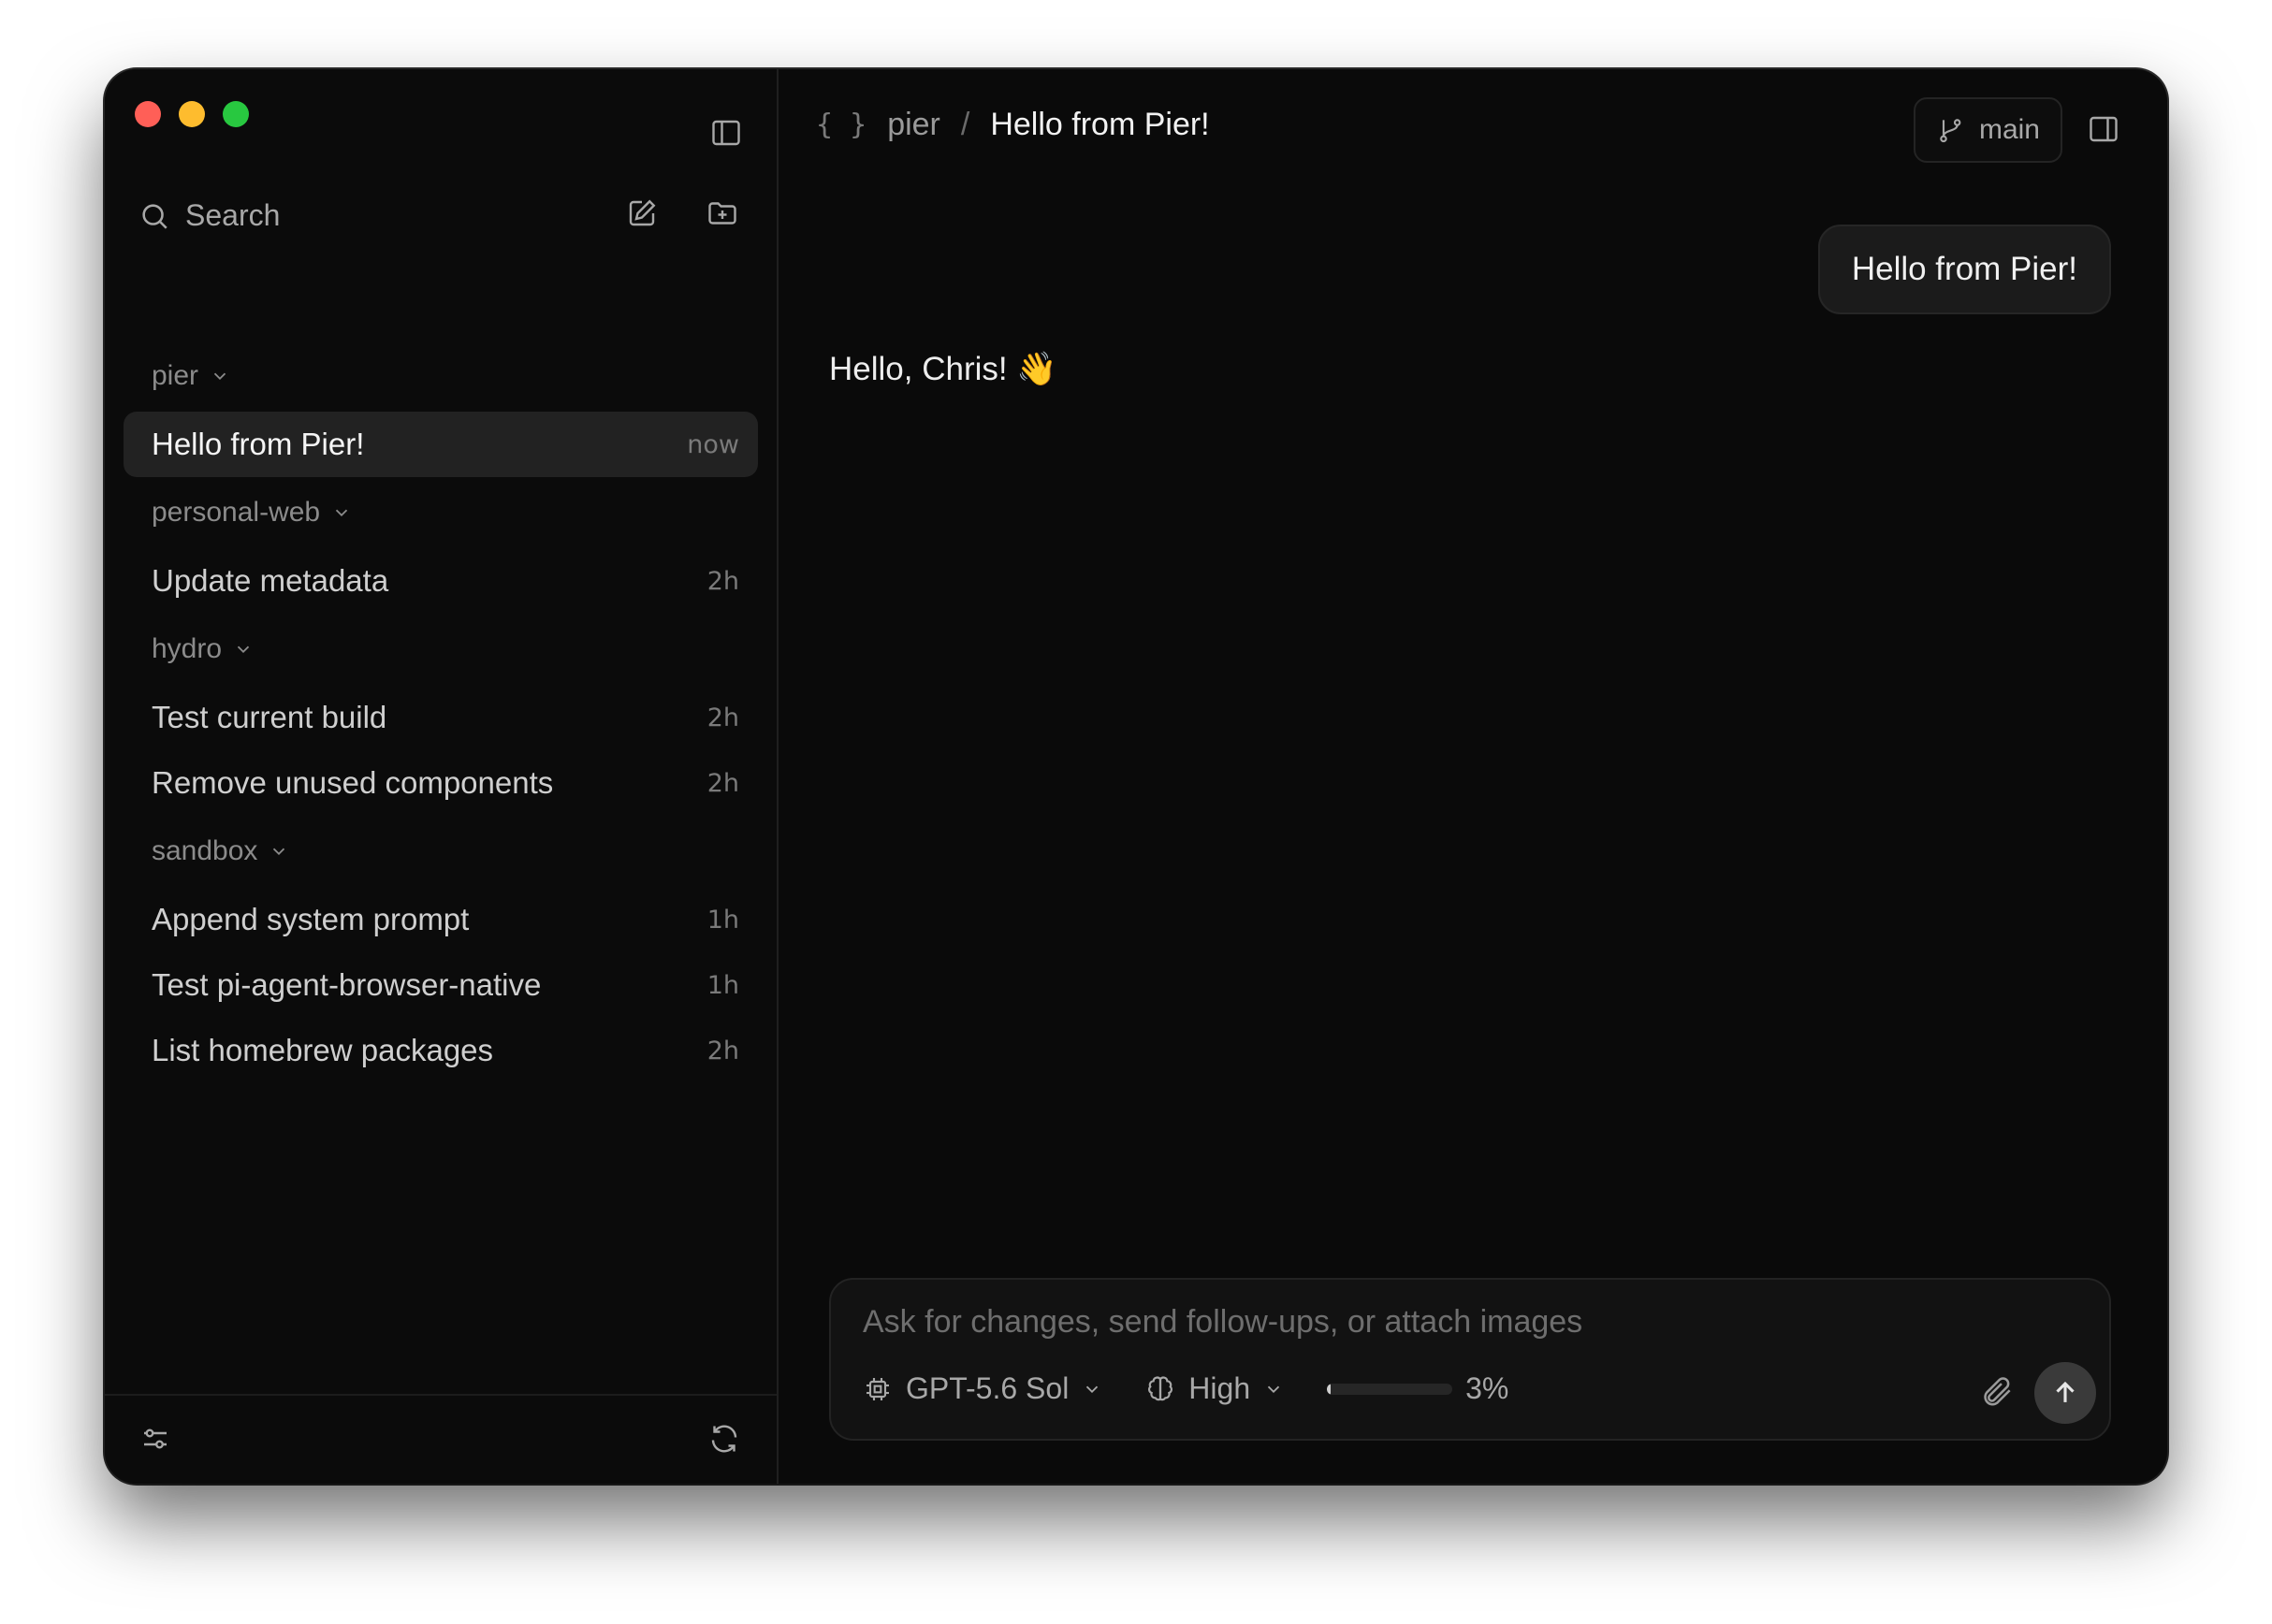 This screenshot has width=2272, height=1624. I want to click on new-chat-button, so click(641, 213).